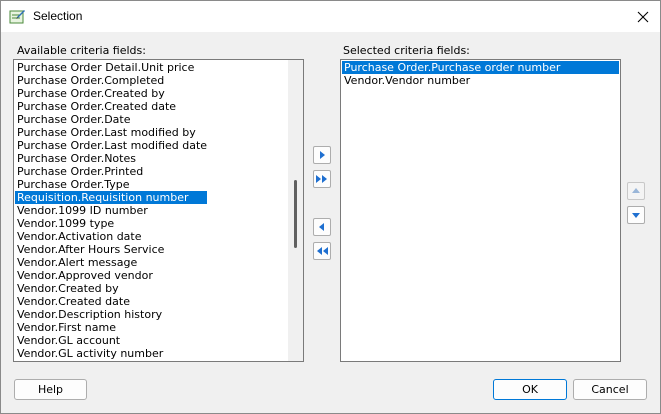 This screenshot has width=661, height=414. I want to click on scrollbar-thumb, so click(295, 214).